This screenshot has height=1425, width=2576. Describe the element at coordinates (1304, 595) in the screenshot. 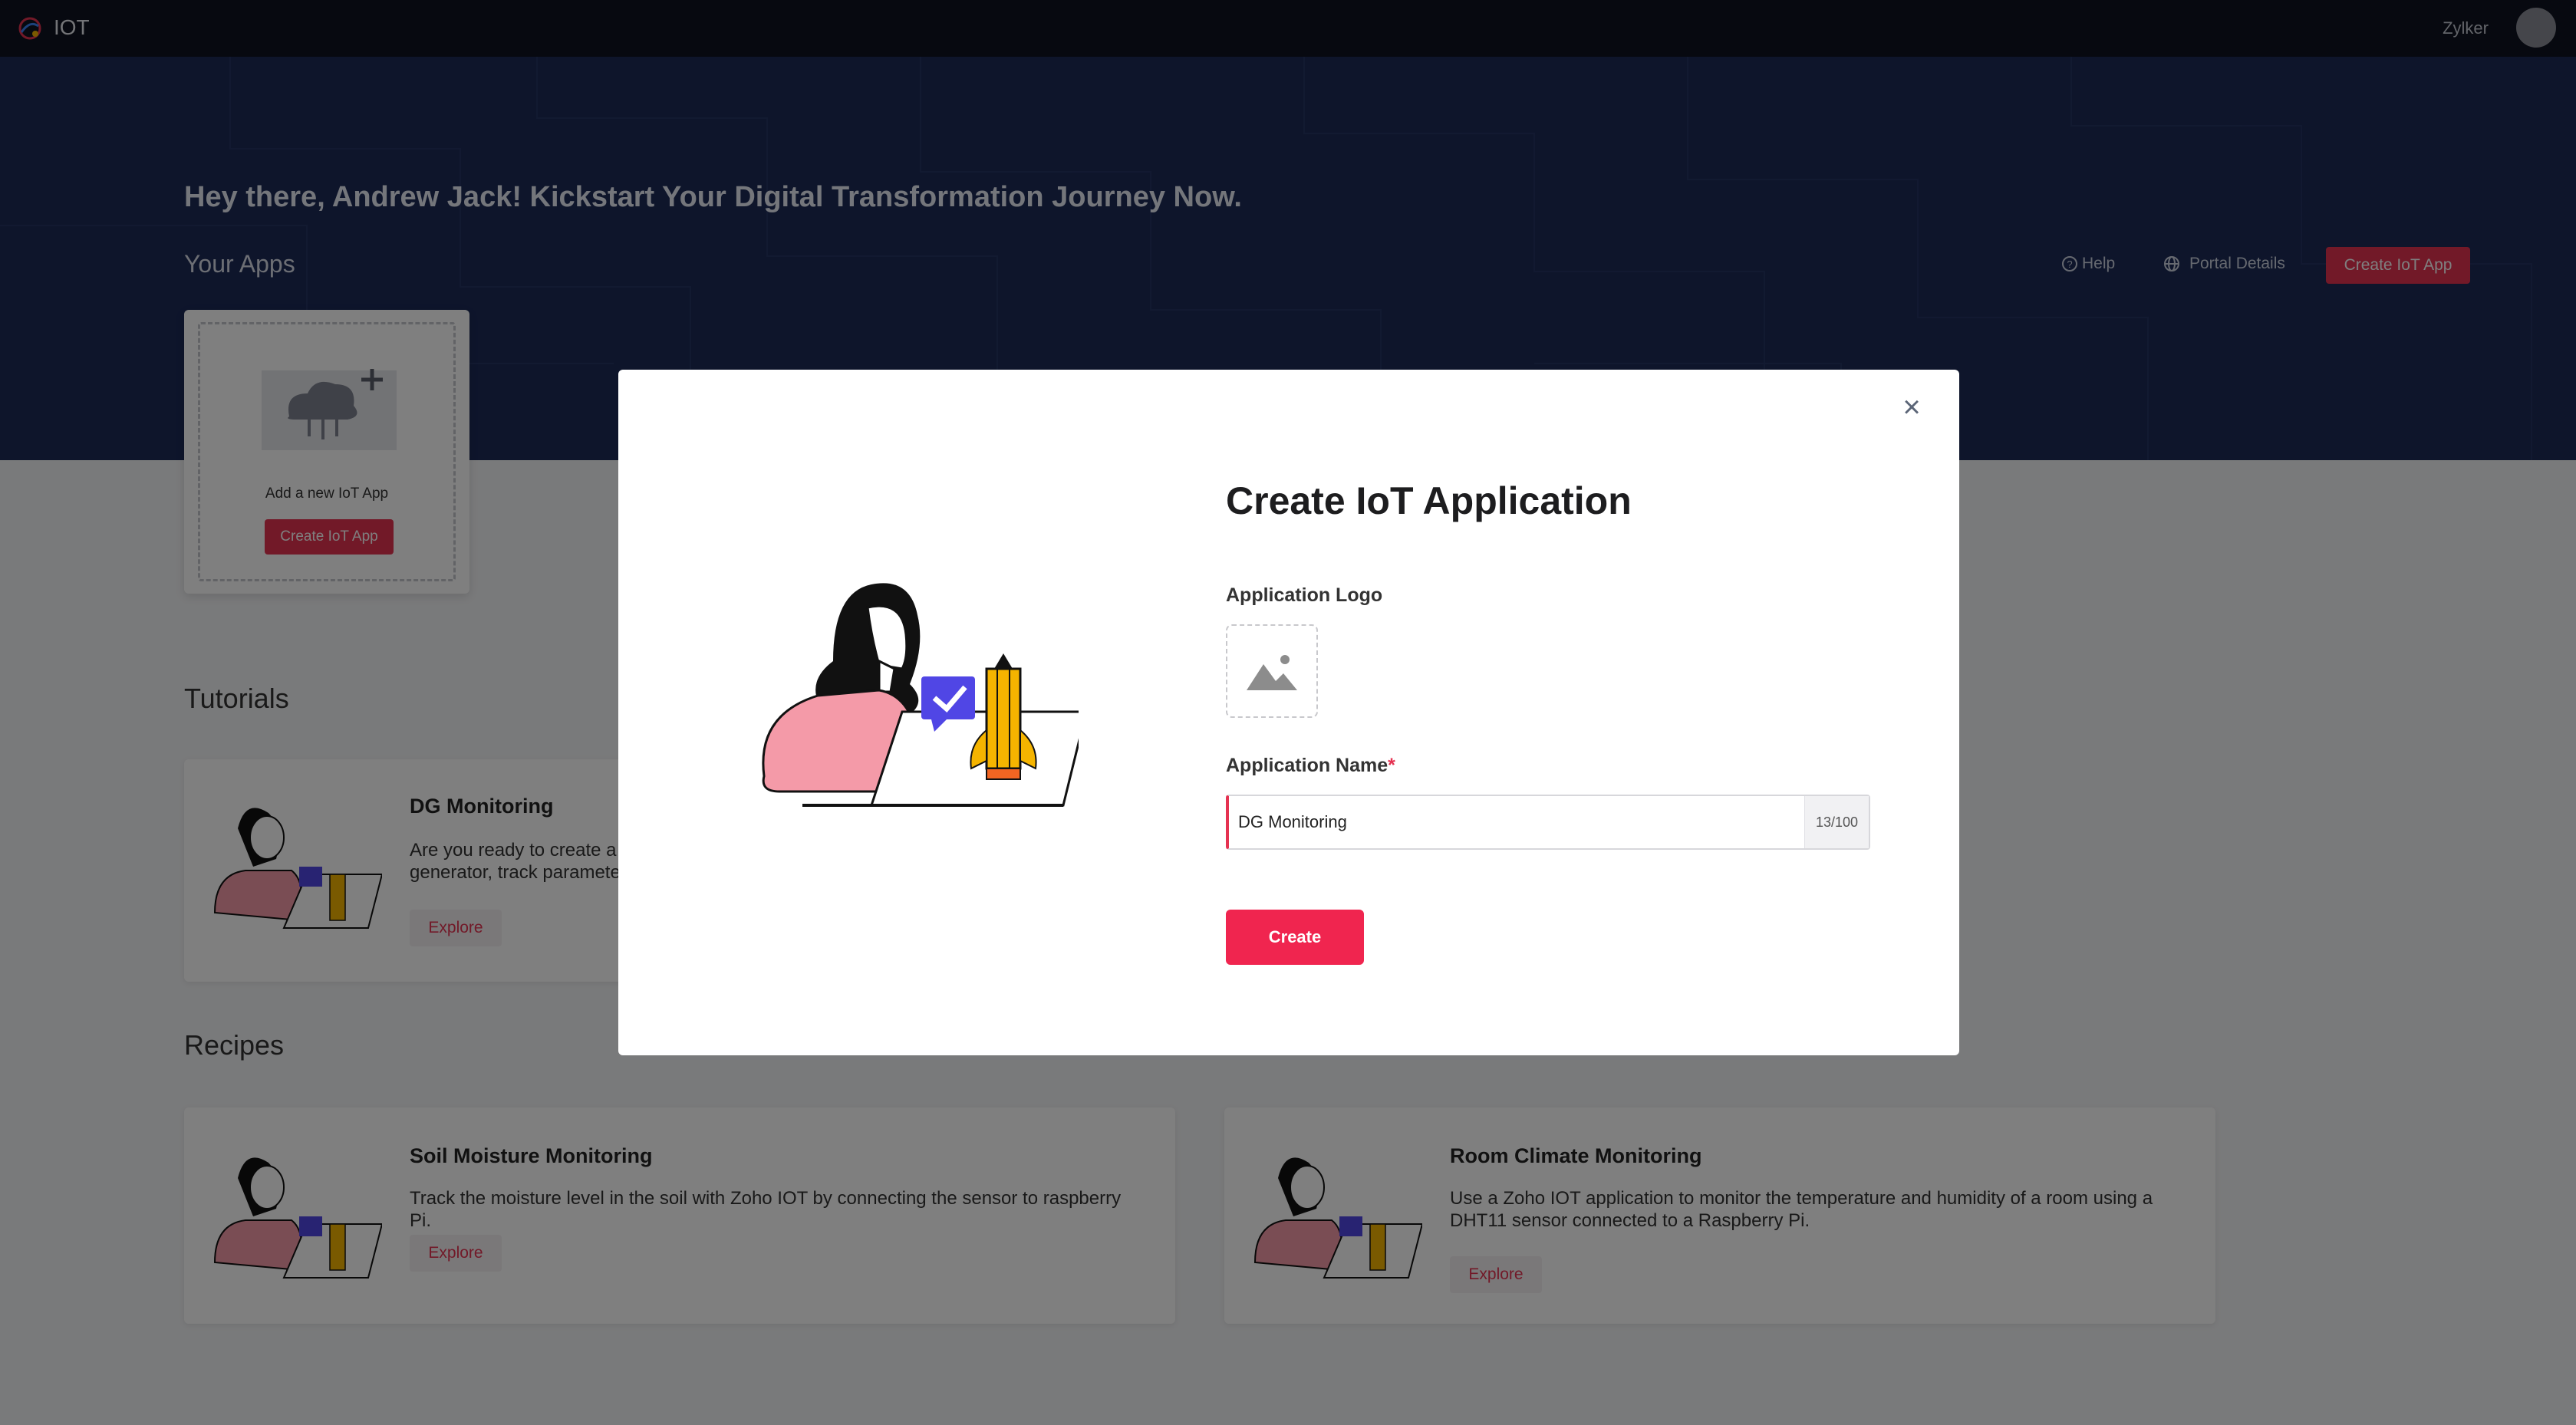

I see `application-logo-label: Application Logo` at that location.